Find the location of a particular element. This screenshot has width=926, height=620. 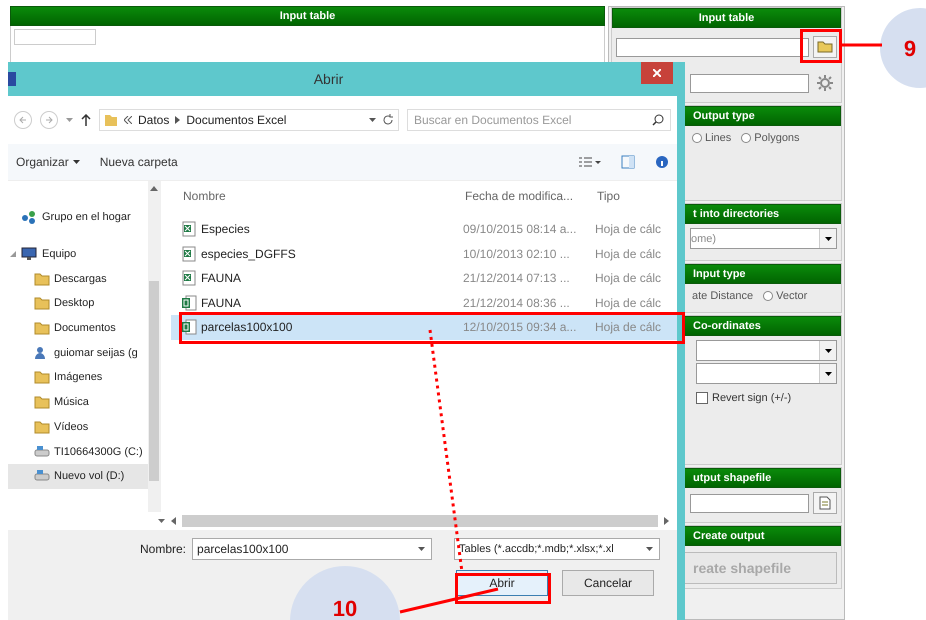

nav-item: Imágenes is located at coordinates (78, 377).